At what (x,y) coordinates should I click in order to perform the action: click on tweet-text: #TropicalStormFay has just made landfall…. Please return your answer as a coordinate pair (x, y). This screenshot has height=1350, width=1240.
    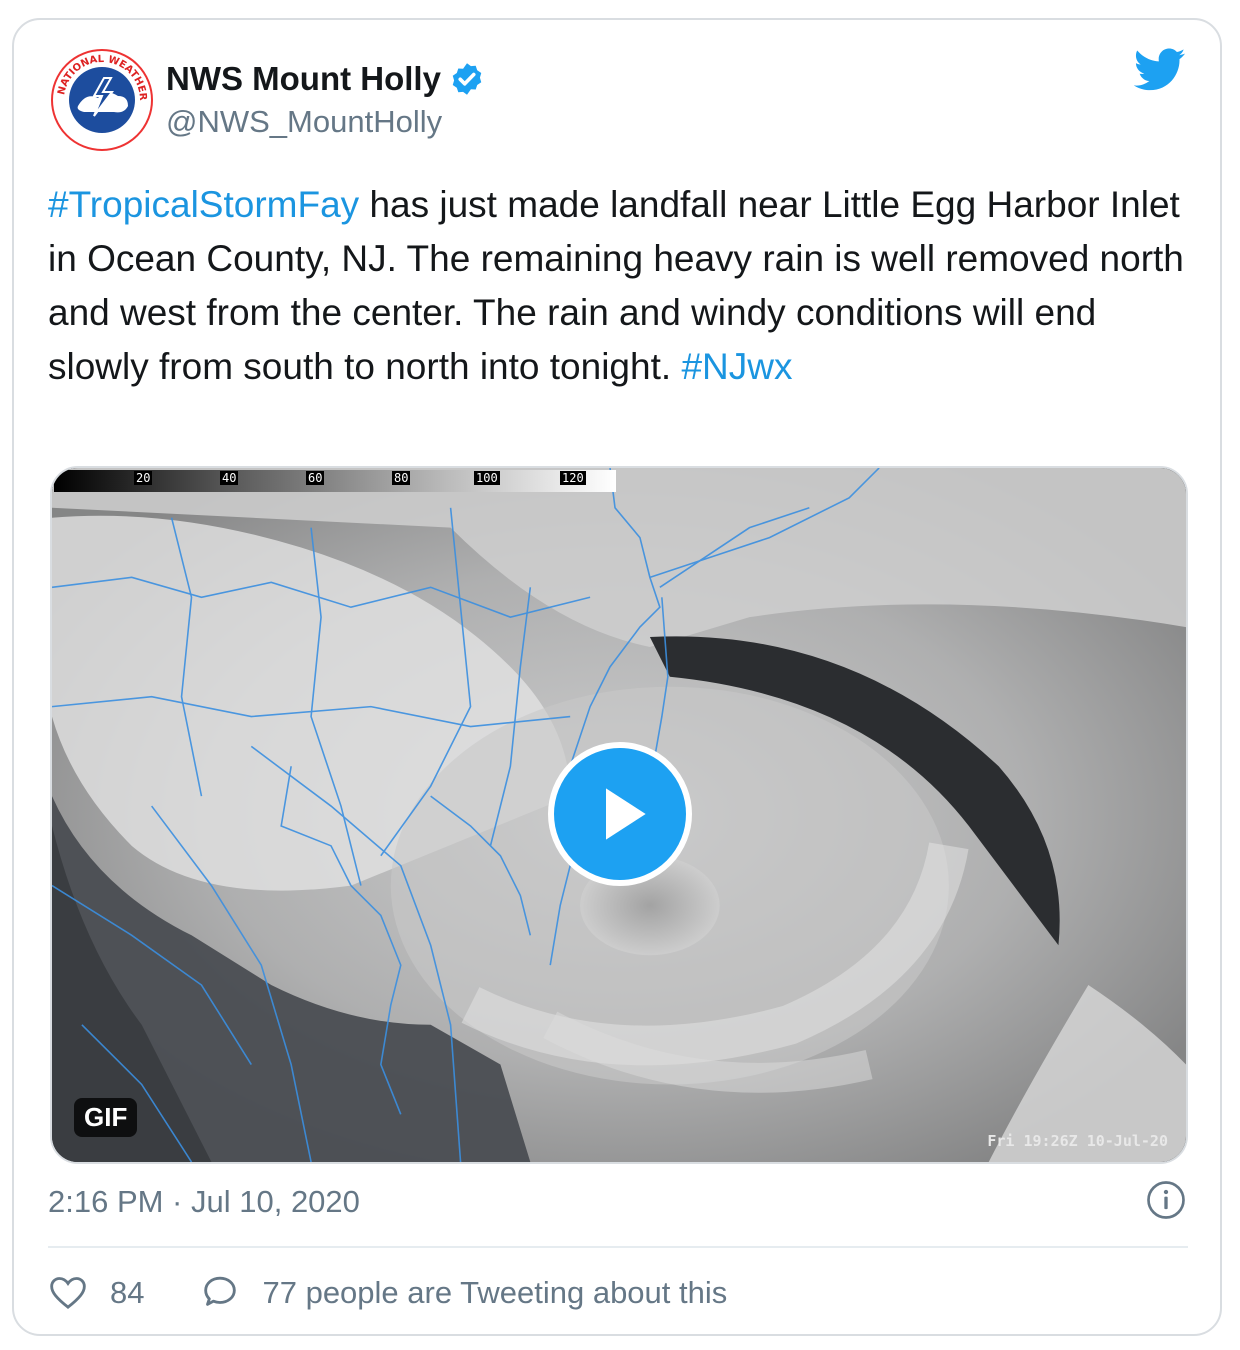
    Looking at the image, I should click on (618, 286).